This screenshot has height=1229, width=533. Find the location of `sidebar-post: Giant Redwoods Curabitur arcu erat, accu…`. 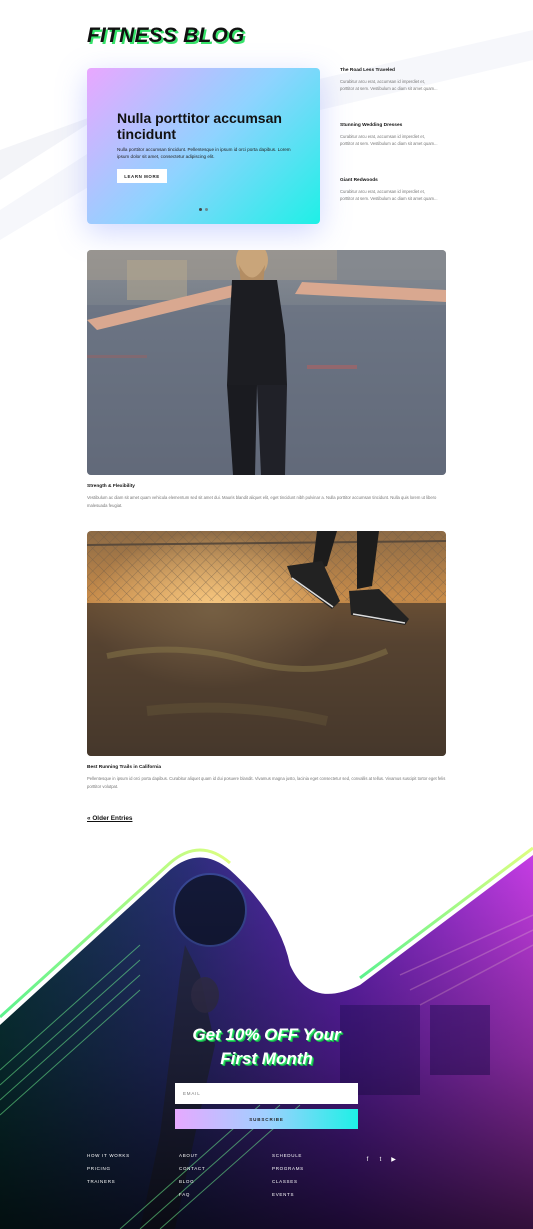

sidebar-post: Giant Redwoods Curabitur arcu erat, accu… is located at coordinates (390, 190).